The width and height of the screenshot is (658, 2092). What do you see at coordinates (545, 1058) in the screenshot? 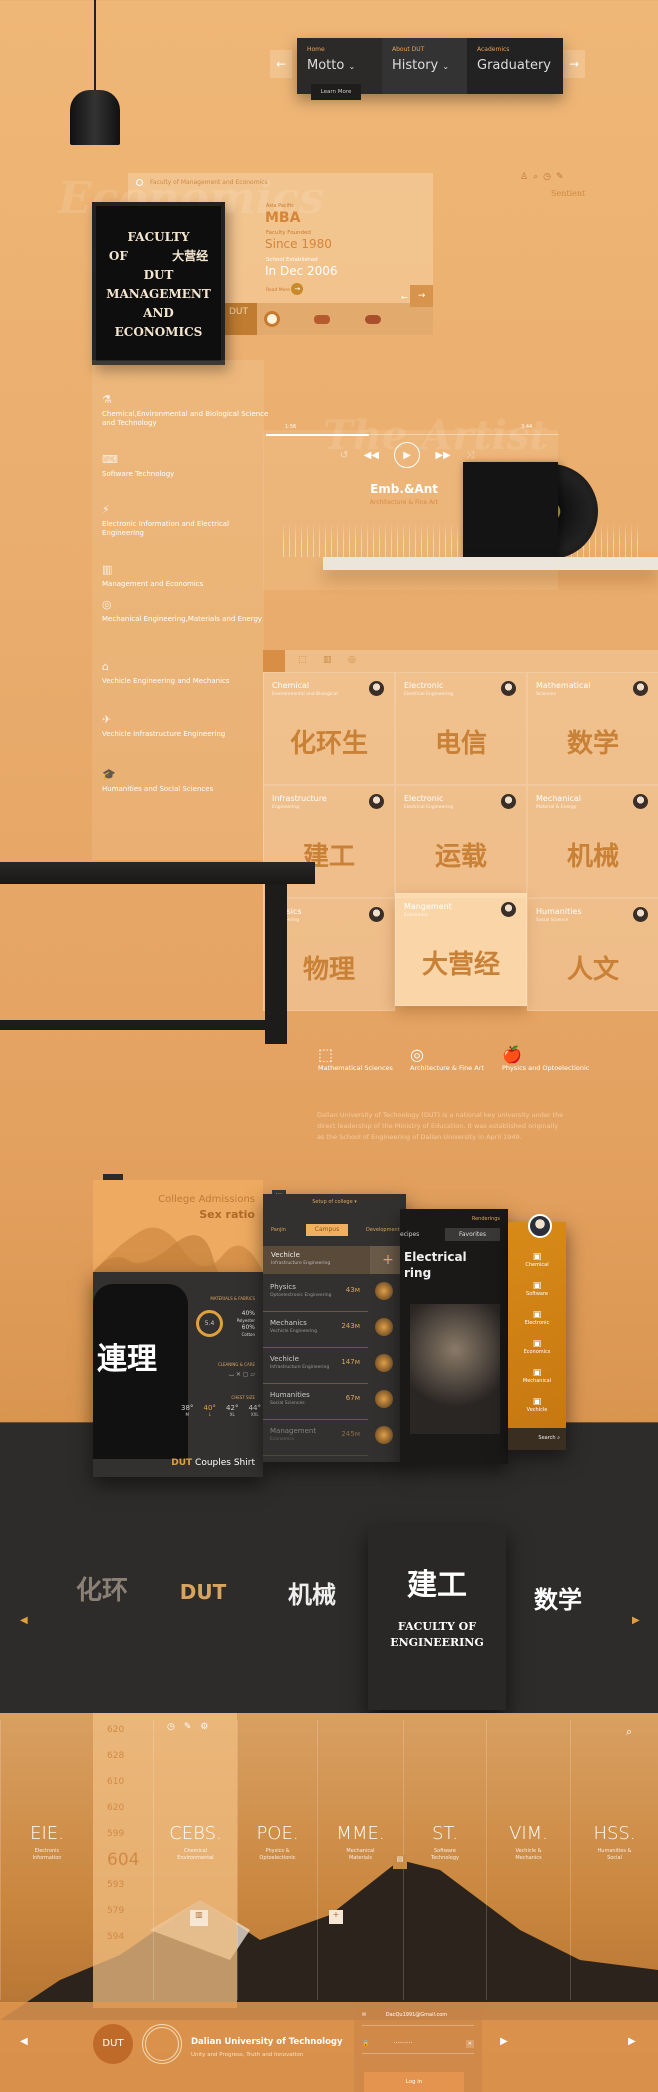
I see `discipline-item: 🍎 Physics and Optoelectionic` at bounding box center [545, 1058].